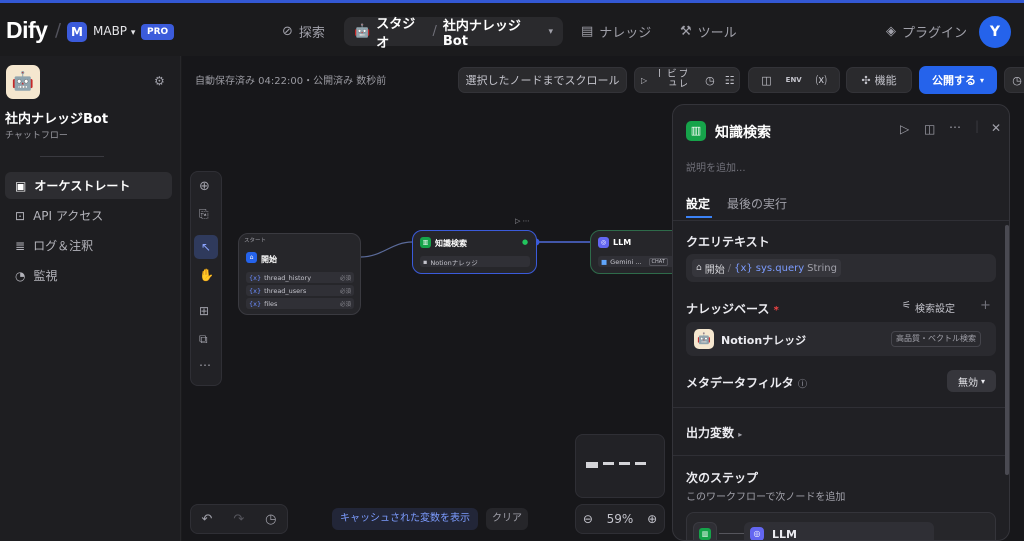  Describe the element at coordinates (271, 303) in the screenshot. I see `var-name: files` at that location.